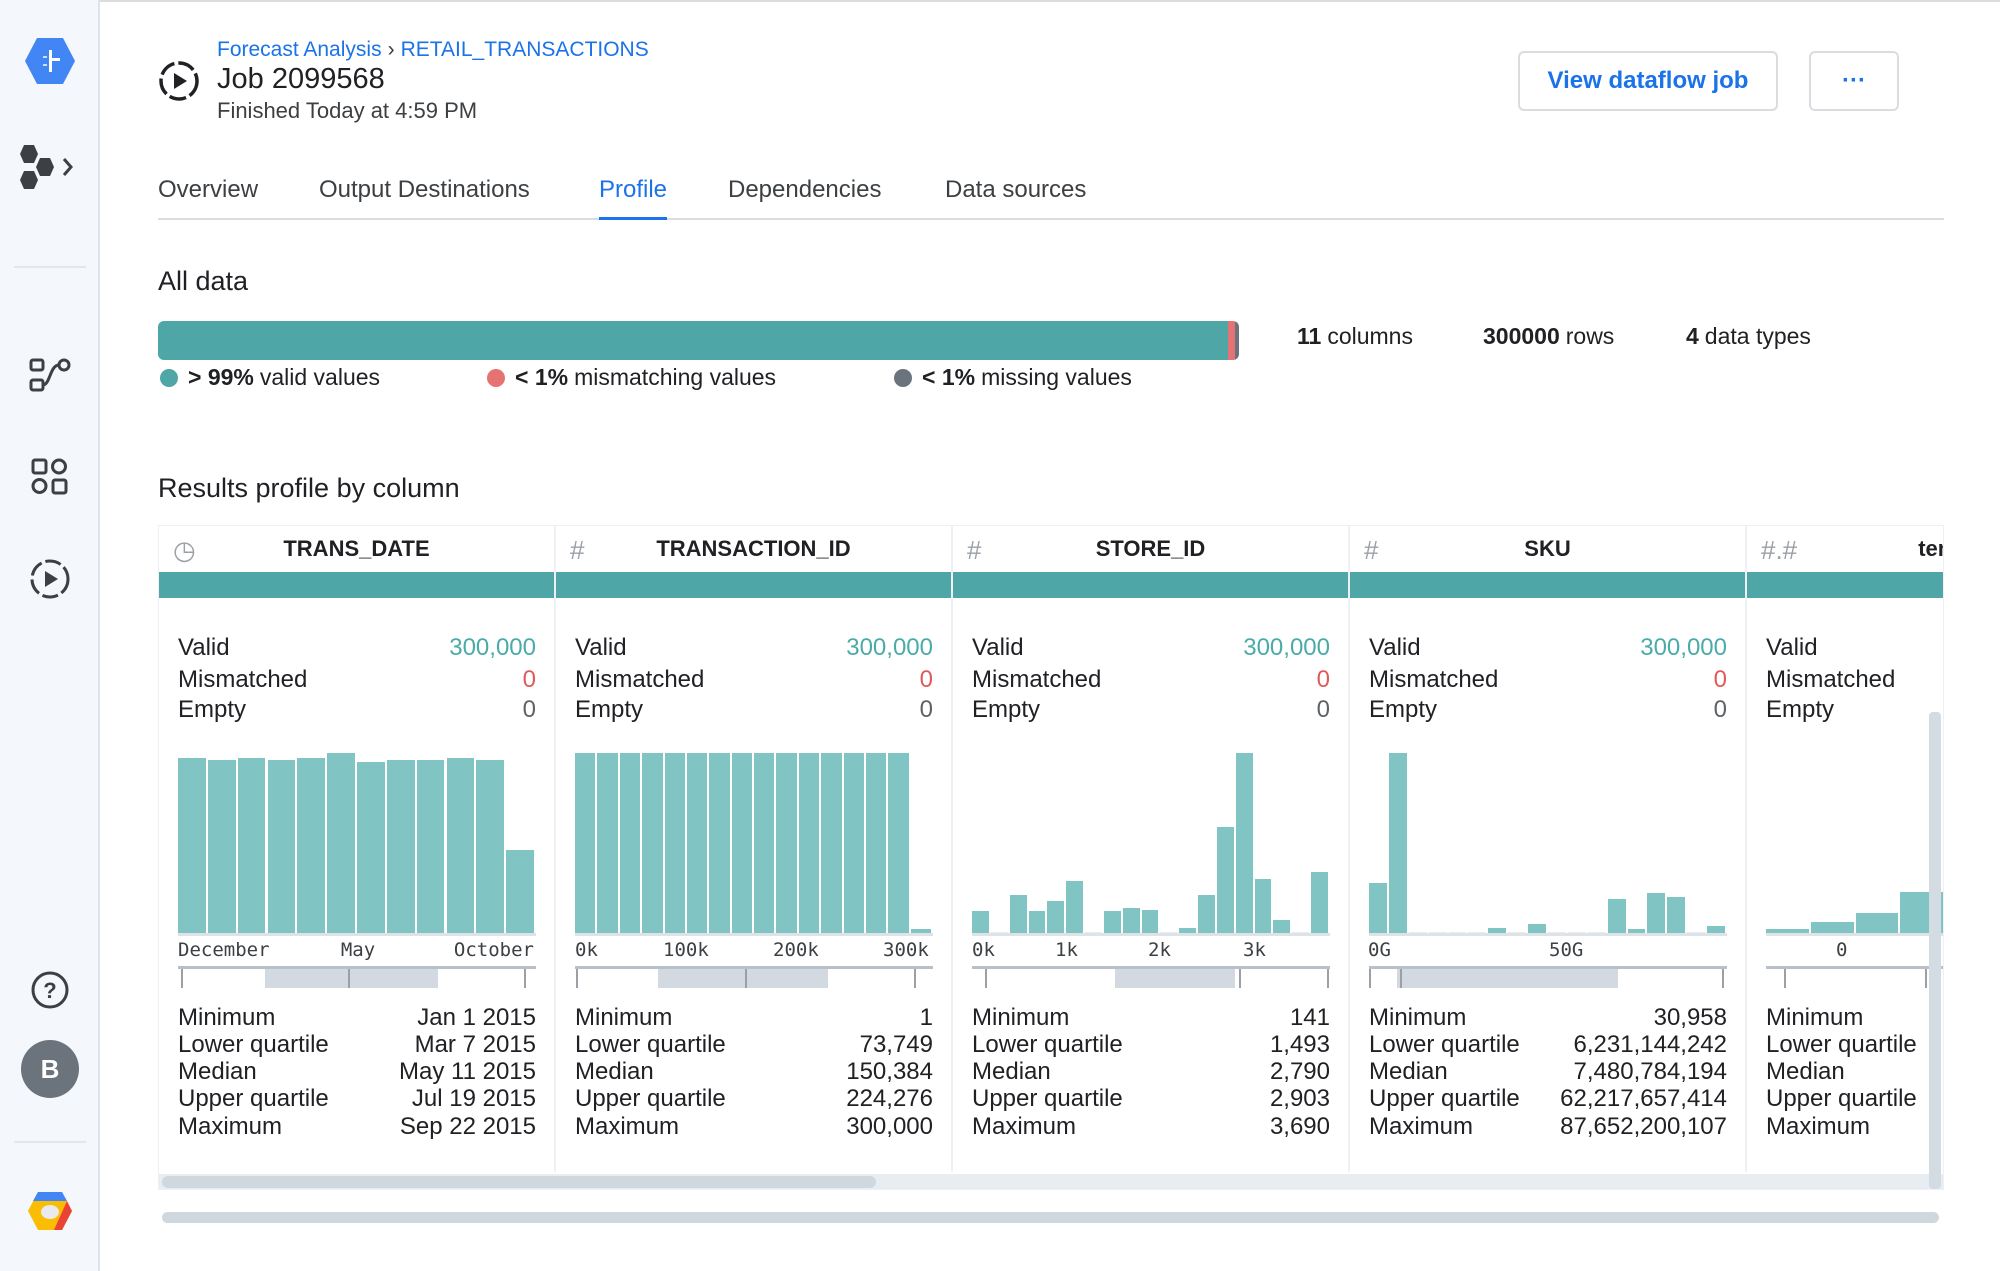 This screenshot has height=1271, width=2000. I want to click on column-header: # TRANSACTION_ID, so click(753, 549).